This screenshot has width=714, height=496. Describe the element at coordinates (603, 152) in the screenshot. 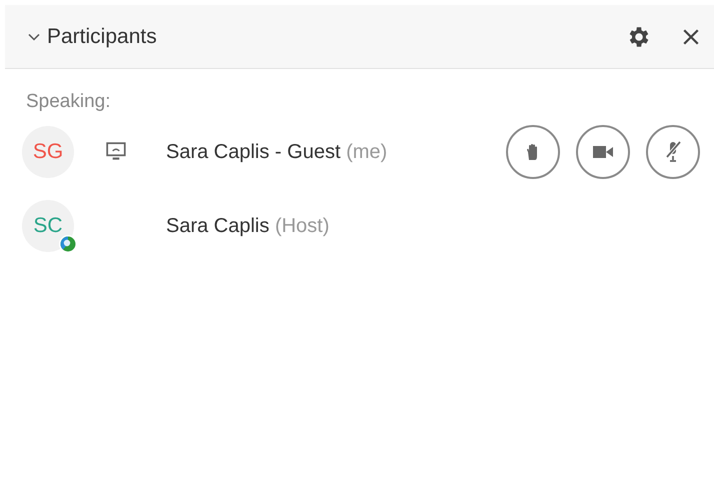

I see `video-camera-button` at that location.